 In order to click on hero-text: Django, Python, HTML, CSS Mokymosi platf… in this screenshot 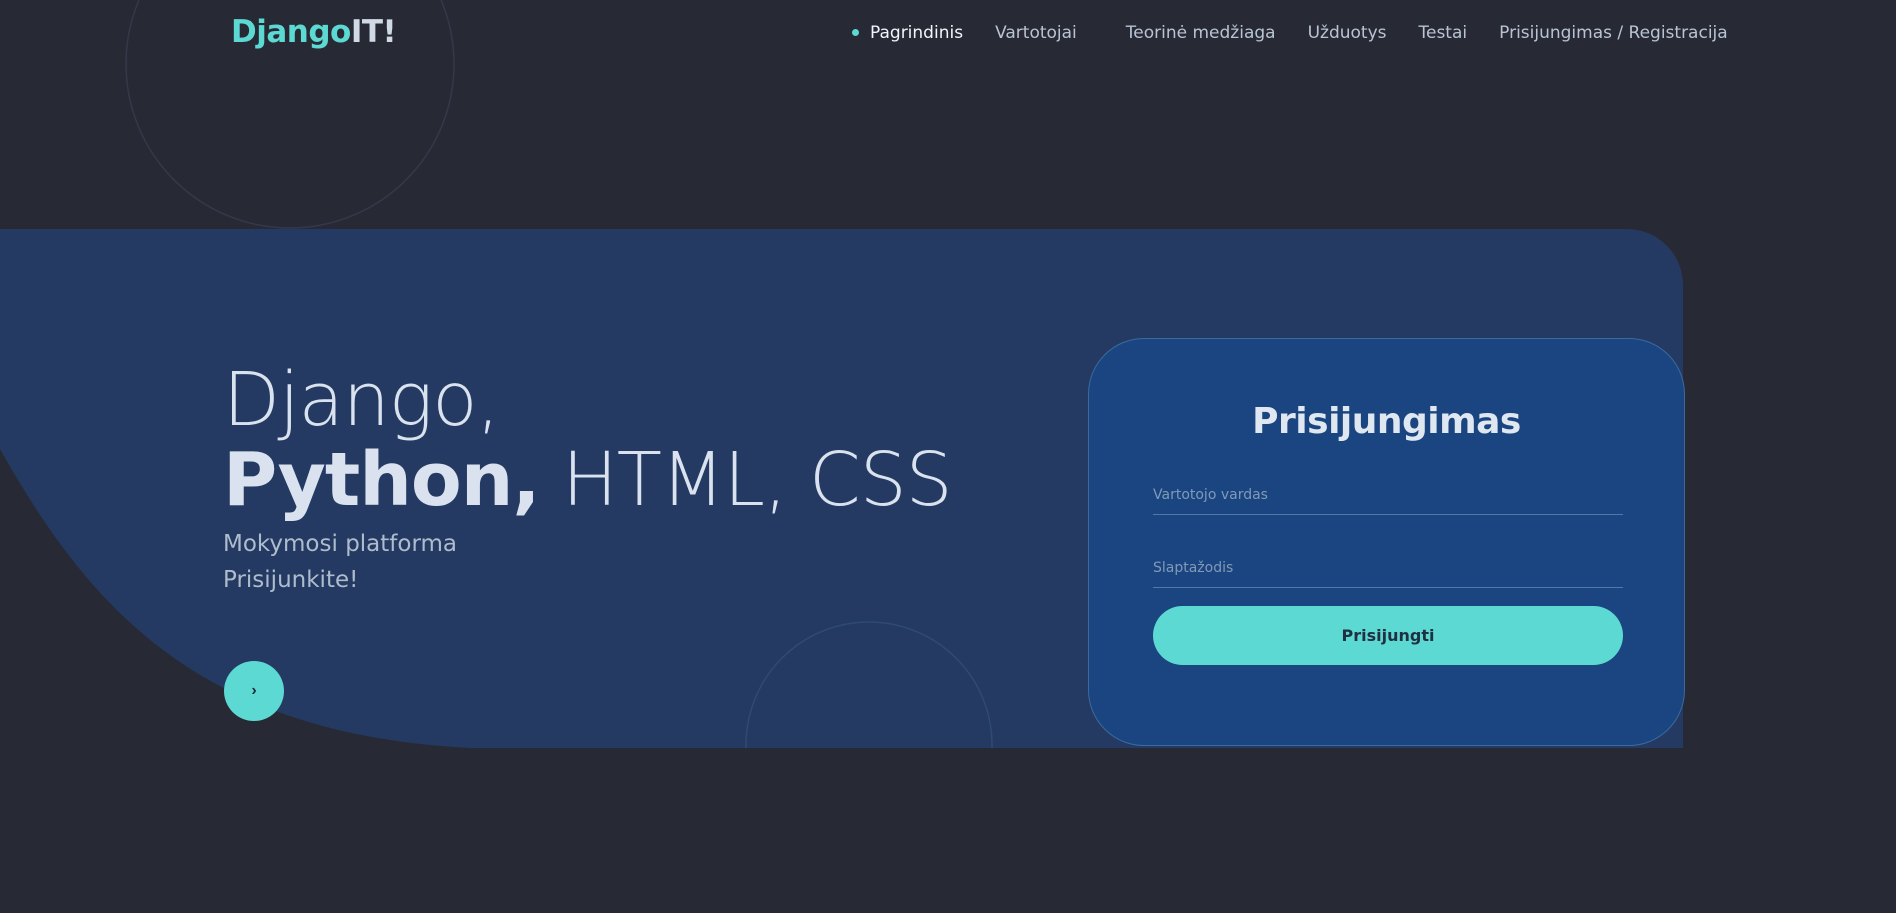, I will do `click(588, 477)`.